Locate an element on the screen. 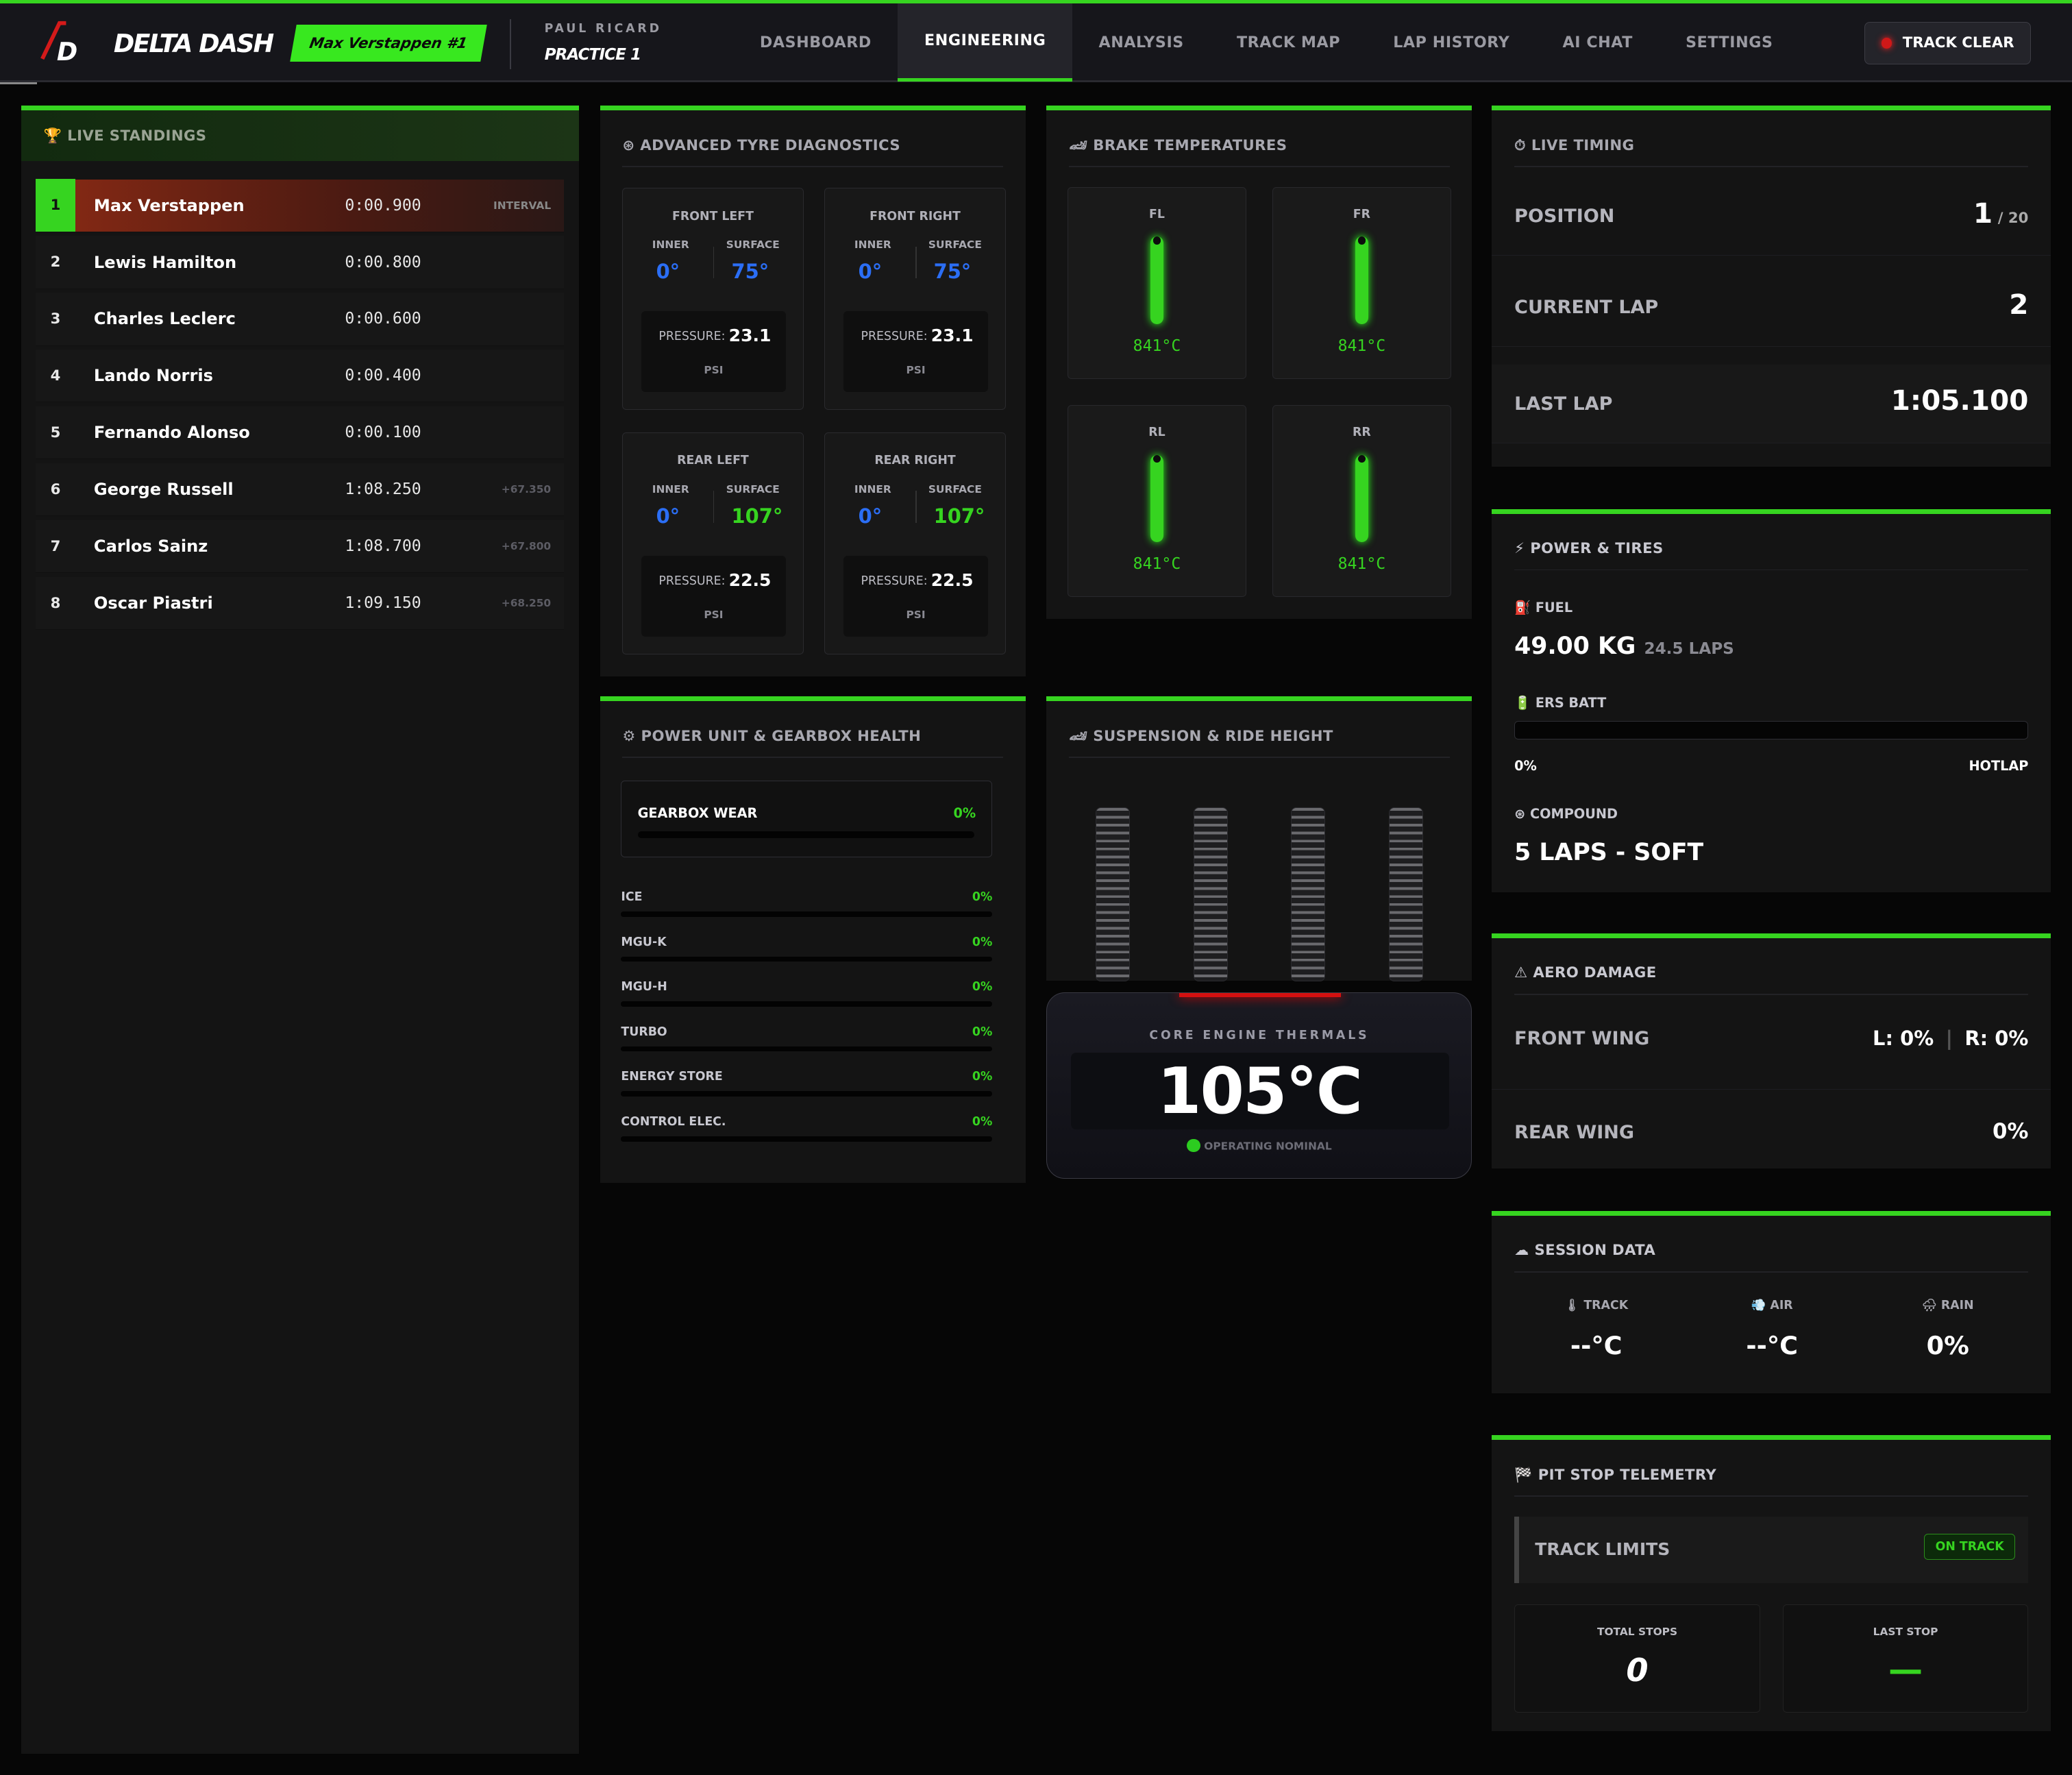 The width and height of the screenshot is (2072, 1775). brake-label: RR is located at coordinates (1362, 433).